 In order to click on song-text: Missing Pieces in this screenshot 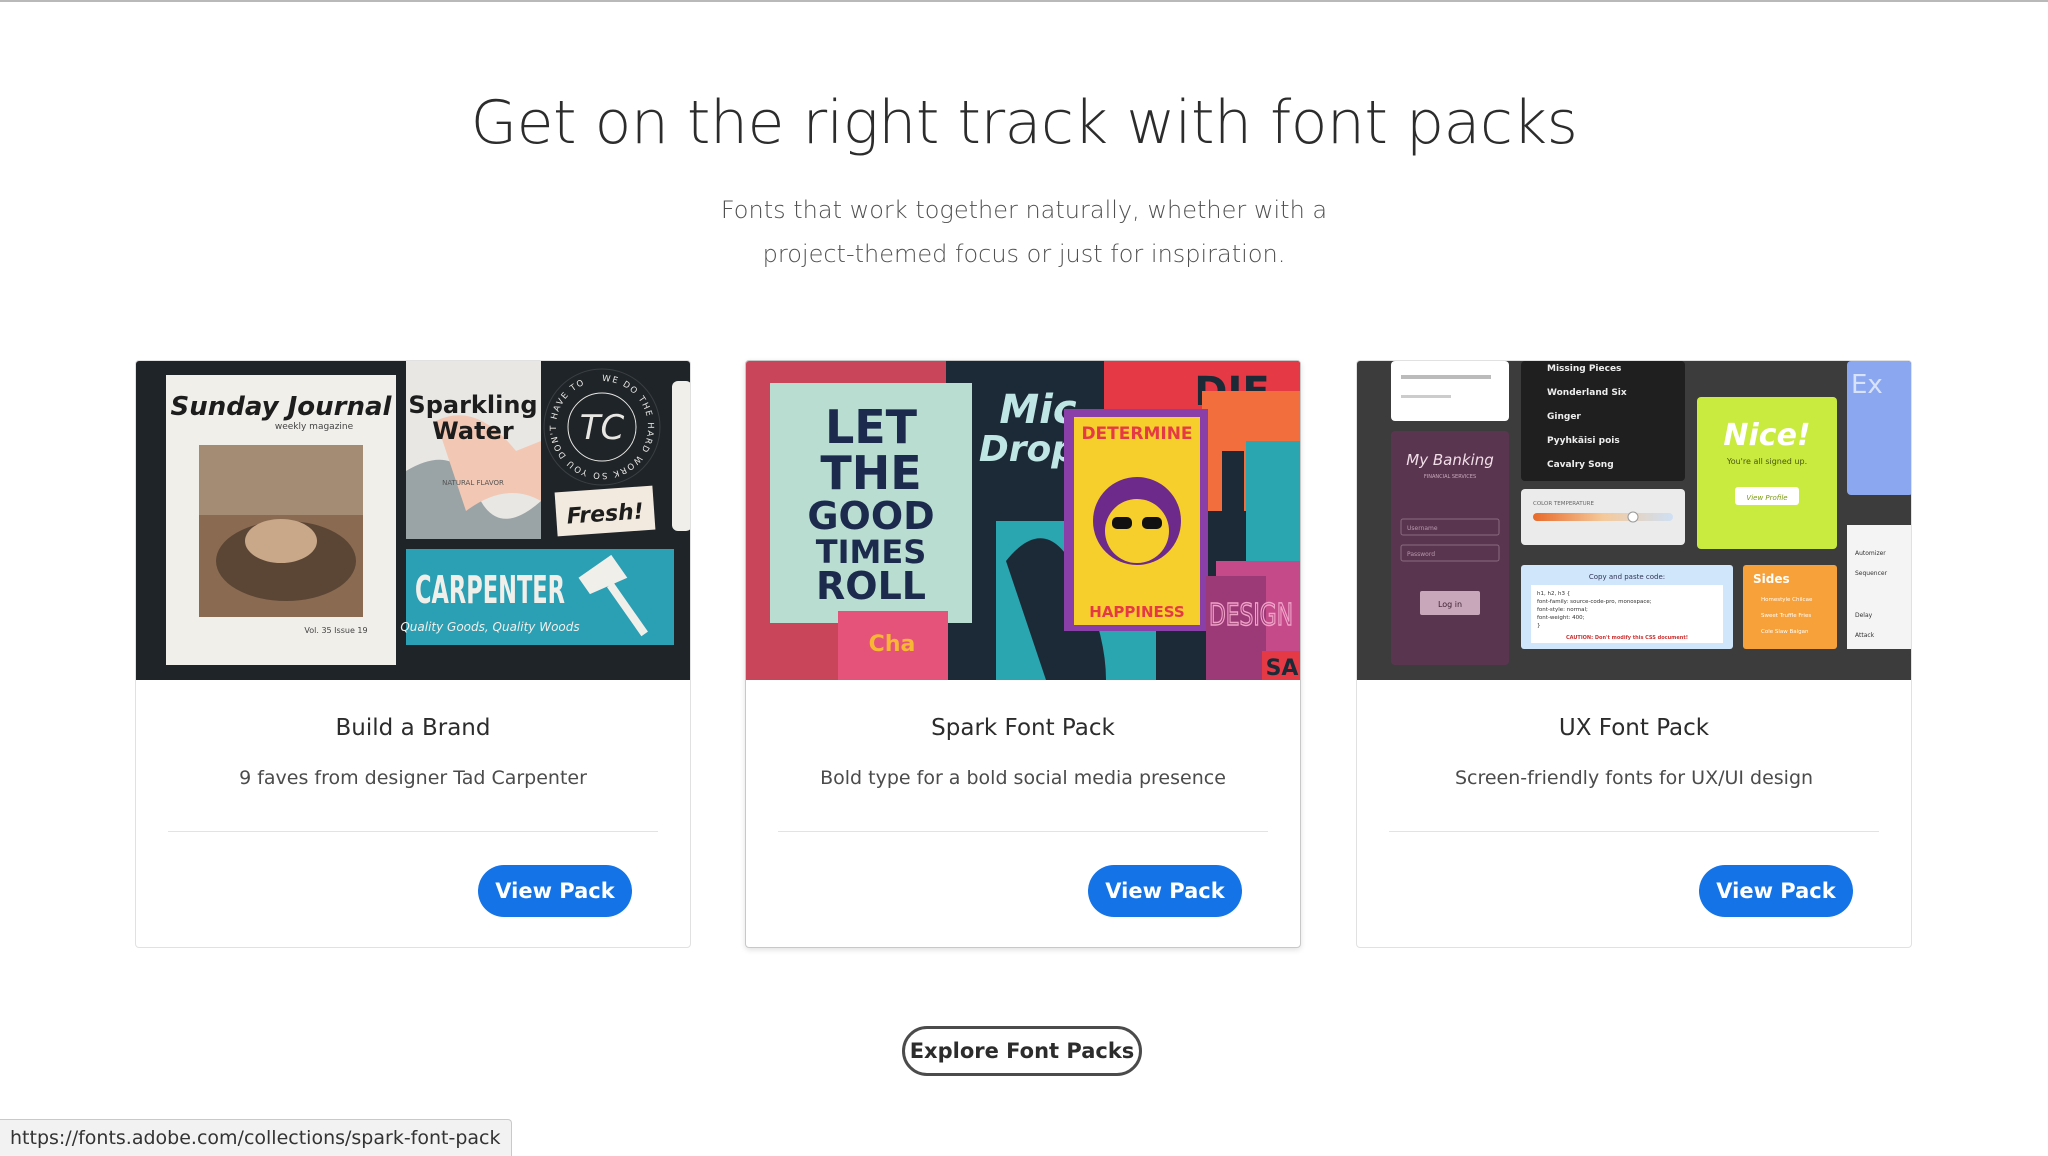, I will do `click(1584, 369)`.